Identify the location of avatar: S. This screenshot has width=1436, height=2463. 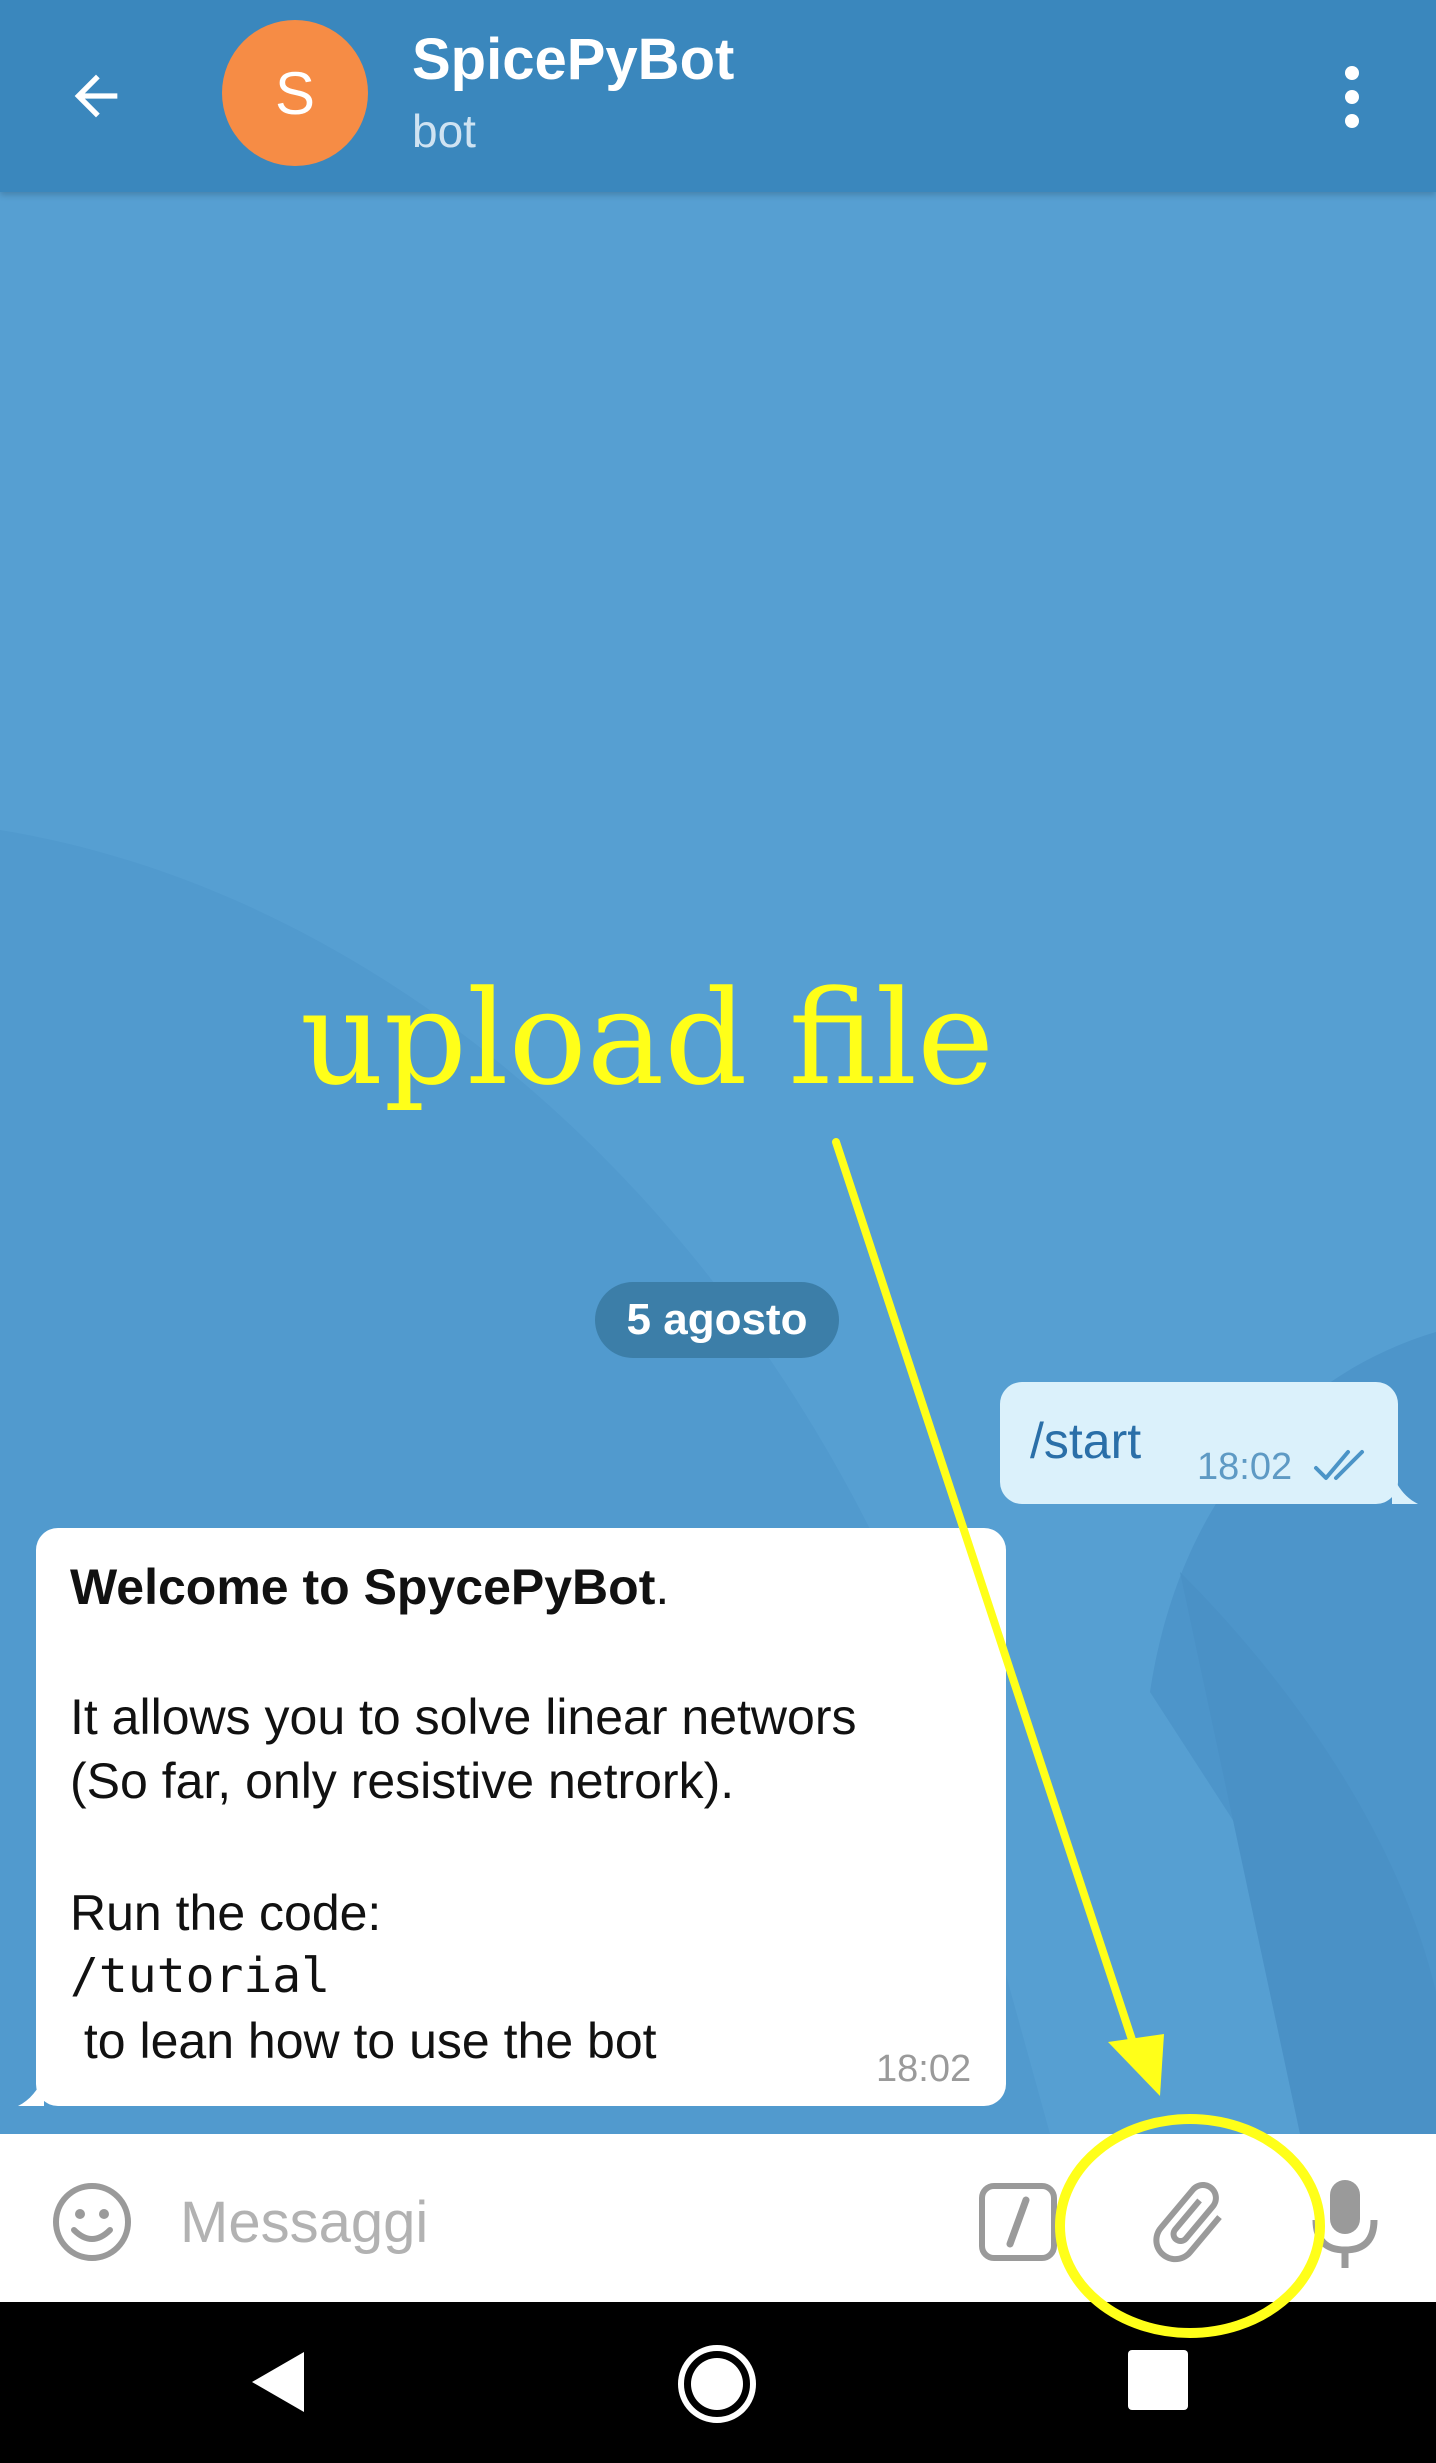
(295, 93).